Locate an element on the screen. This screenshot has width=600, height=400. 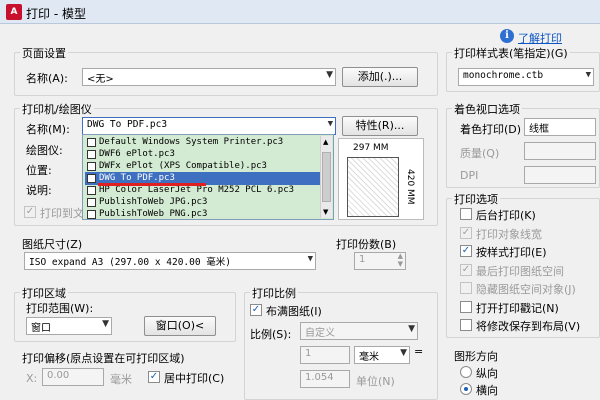
shaded-viewport-title: 着色视口选项 is located at coordinates (487, 109).